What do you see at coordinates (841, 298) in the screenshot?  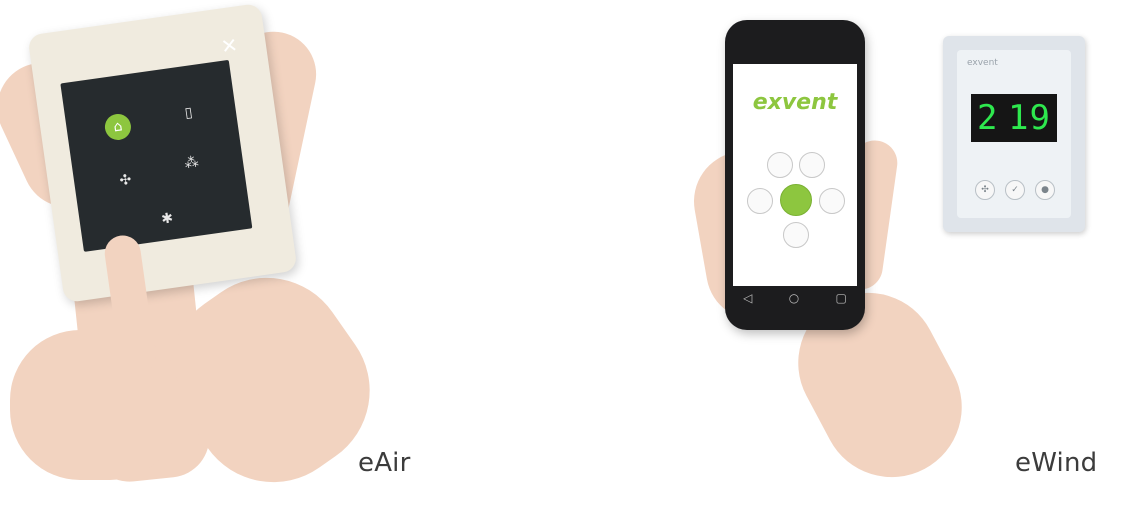 I see `recents-icon: ▢` at bounding box center [841, 298].